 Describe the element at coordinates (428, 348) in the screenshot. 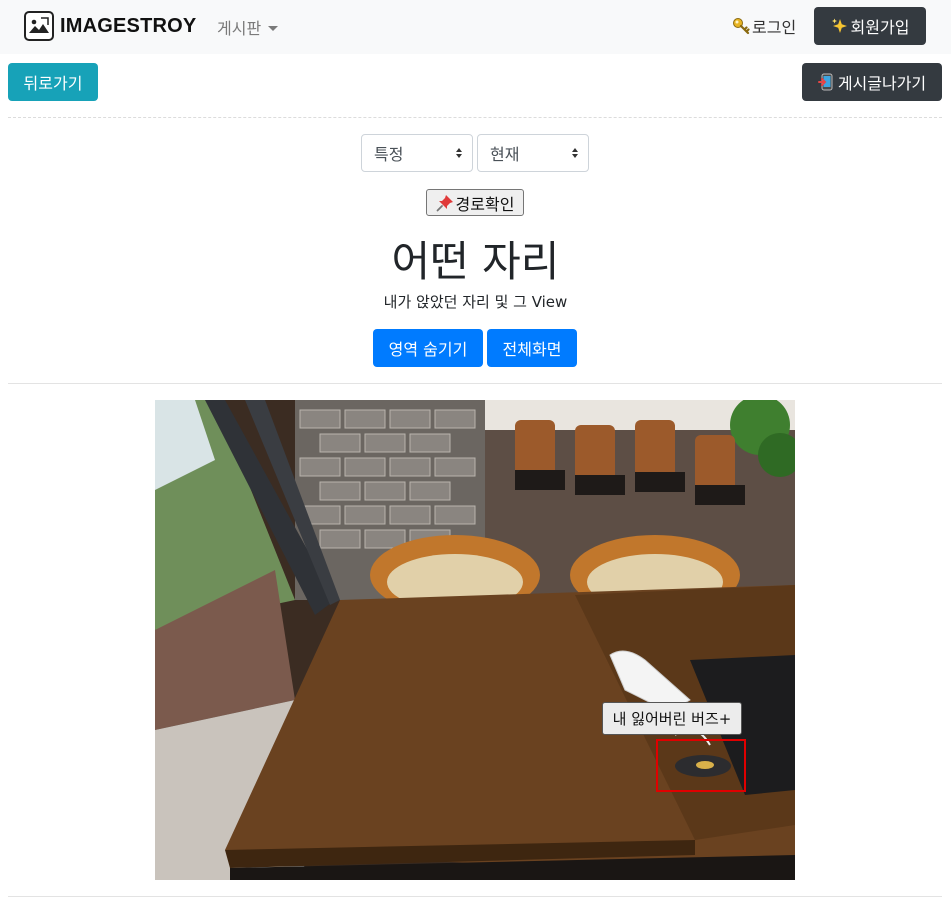

I see `hide-area-button: 영역 숨기기` at that location.